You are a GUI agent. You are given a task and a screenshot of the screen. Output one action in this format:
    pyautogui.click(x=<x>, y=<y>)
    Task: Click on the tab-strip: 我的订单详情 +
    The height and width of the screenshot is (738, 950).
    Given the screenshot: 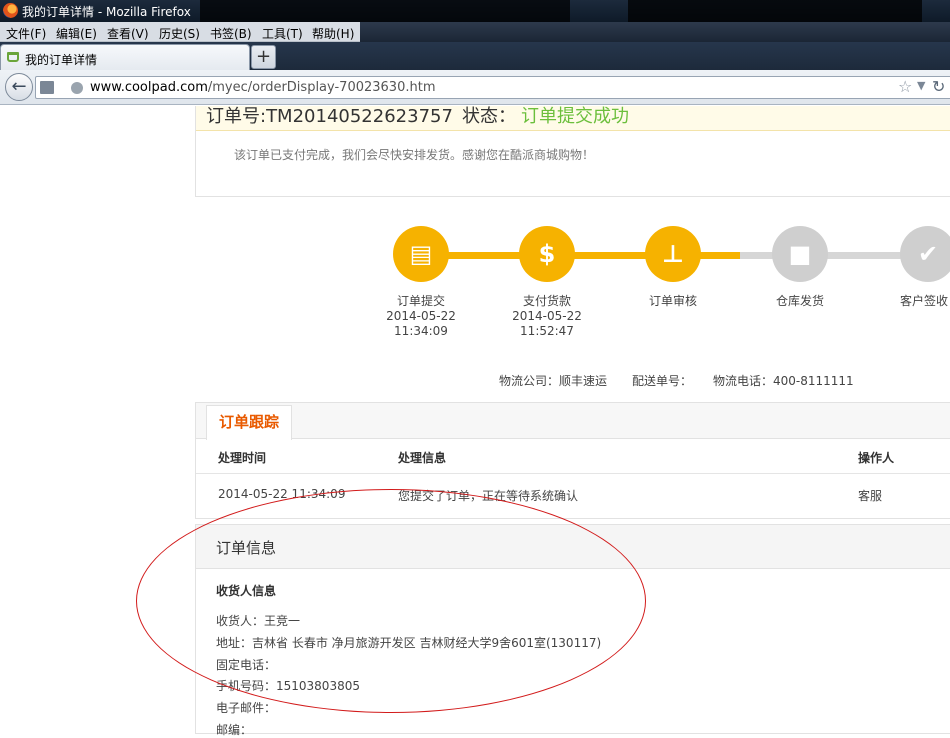 What is the action you would take?
    pyautogui.click(x=475, y=56)
    